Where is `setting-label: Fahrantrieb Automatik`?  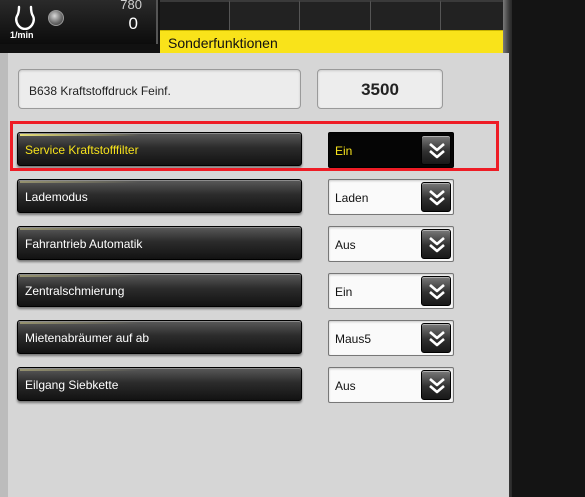 setting-label: Fahrantrieb Automatik is located at coordinates (159, 243).